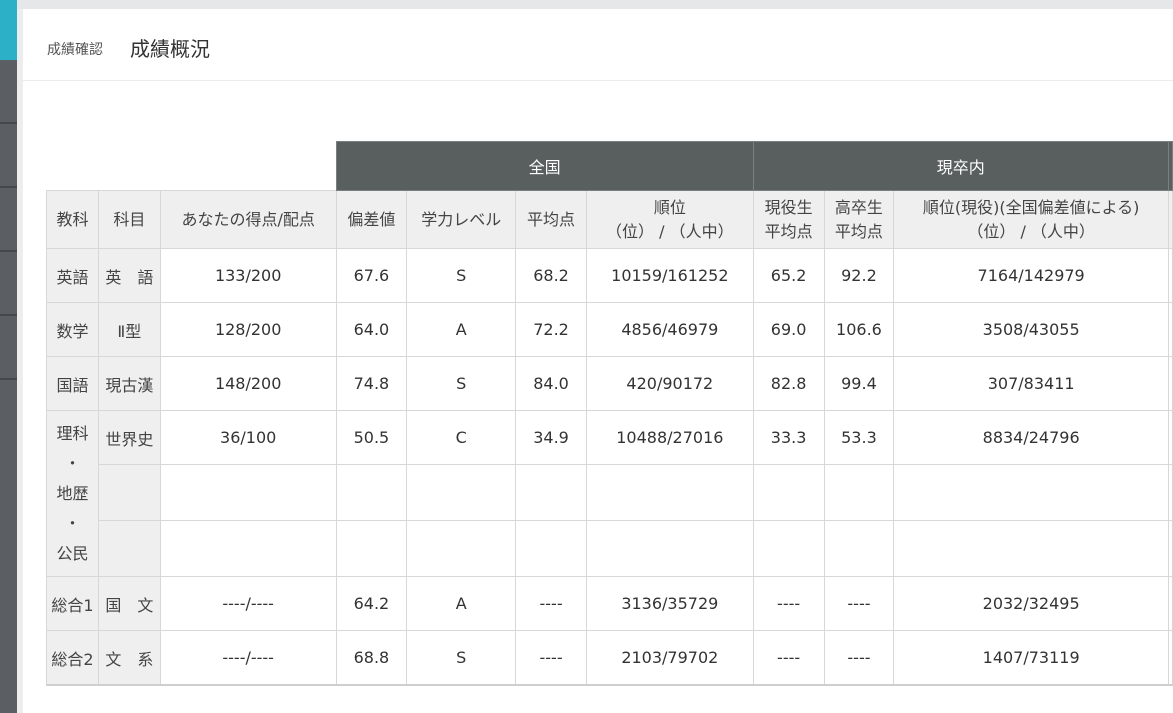 Image resolution: width=1173 pixels, height=713 pixels. Describe the element at coordinates (669, 329) in the screenshot. I see `cell-rank: 4856/46979` at that location.